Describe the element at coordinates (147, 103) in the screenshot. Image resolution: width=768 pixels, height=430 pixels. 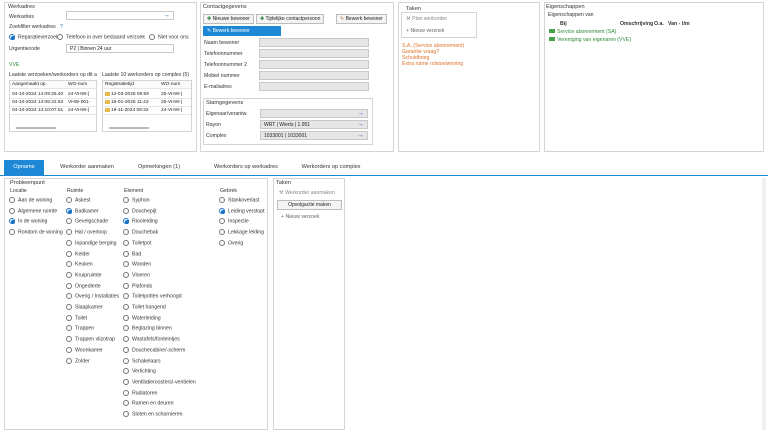
I see `table-row: 16-01-2025 11:43 25-VHW-(` at that location.